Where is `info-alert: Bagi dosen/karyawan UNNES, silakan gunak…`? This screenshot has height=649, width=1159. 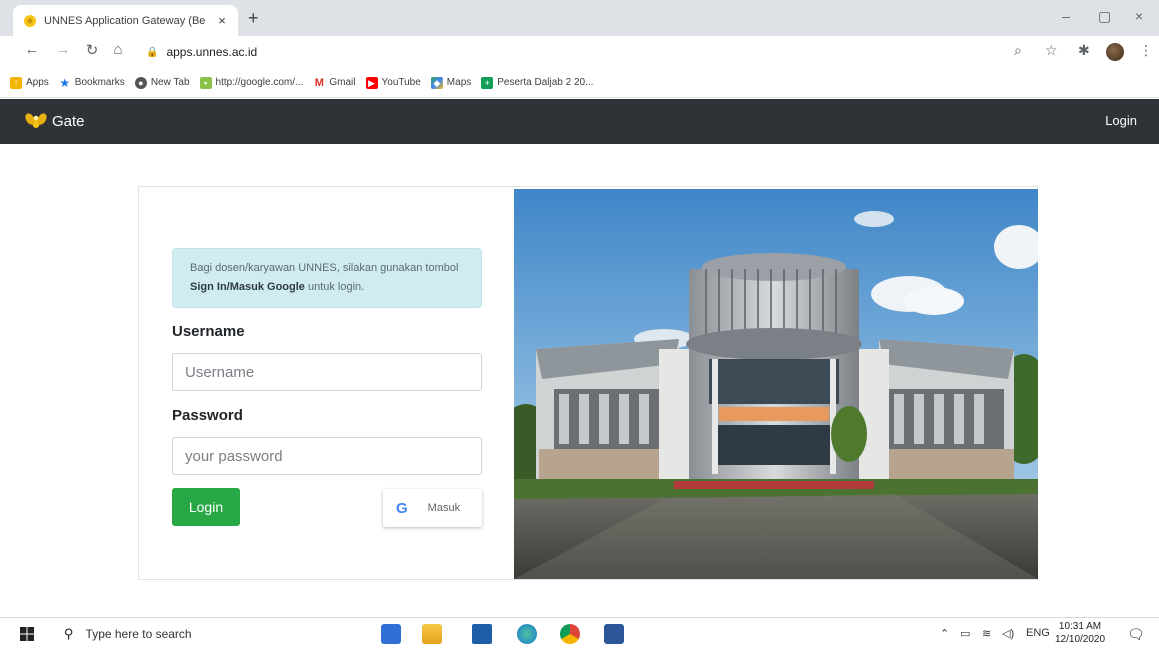
info-alert: Bagi dosen/karyawan UNNES, silakan gunak… is located at coordinates (327, 278).